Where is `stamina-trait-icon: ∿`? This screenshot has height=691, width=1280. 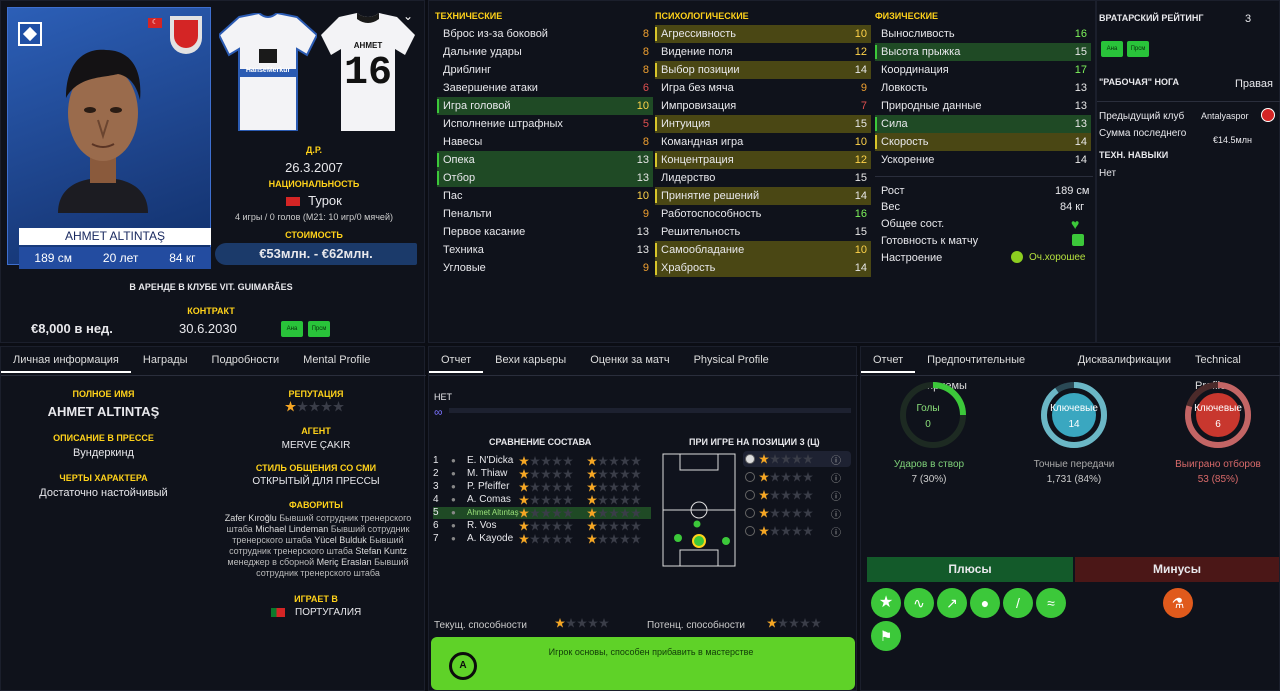
stamina-trait-icon: ∿ is located at coordinates (919, 603).